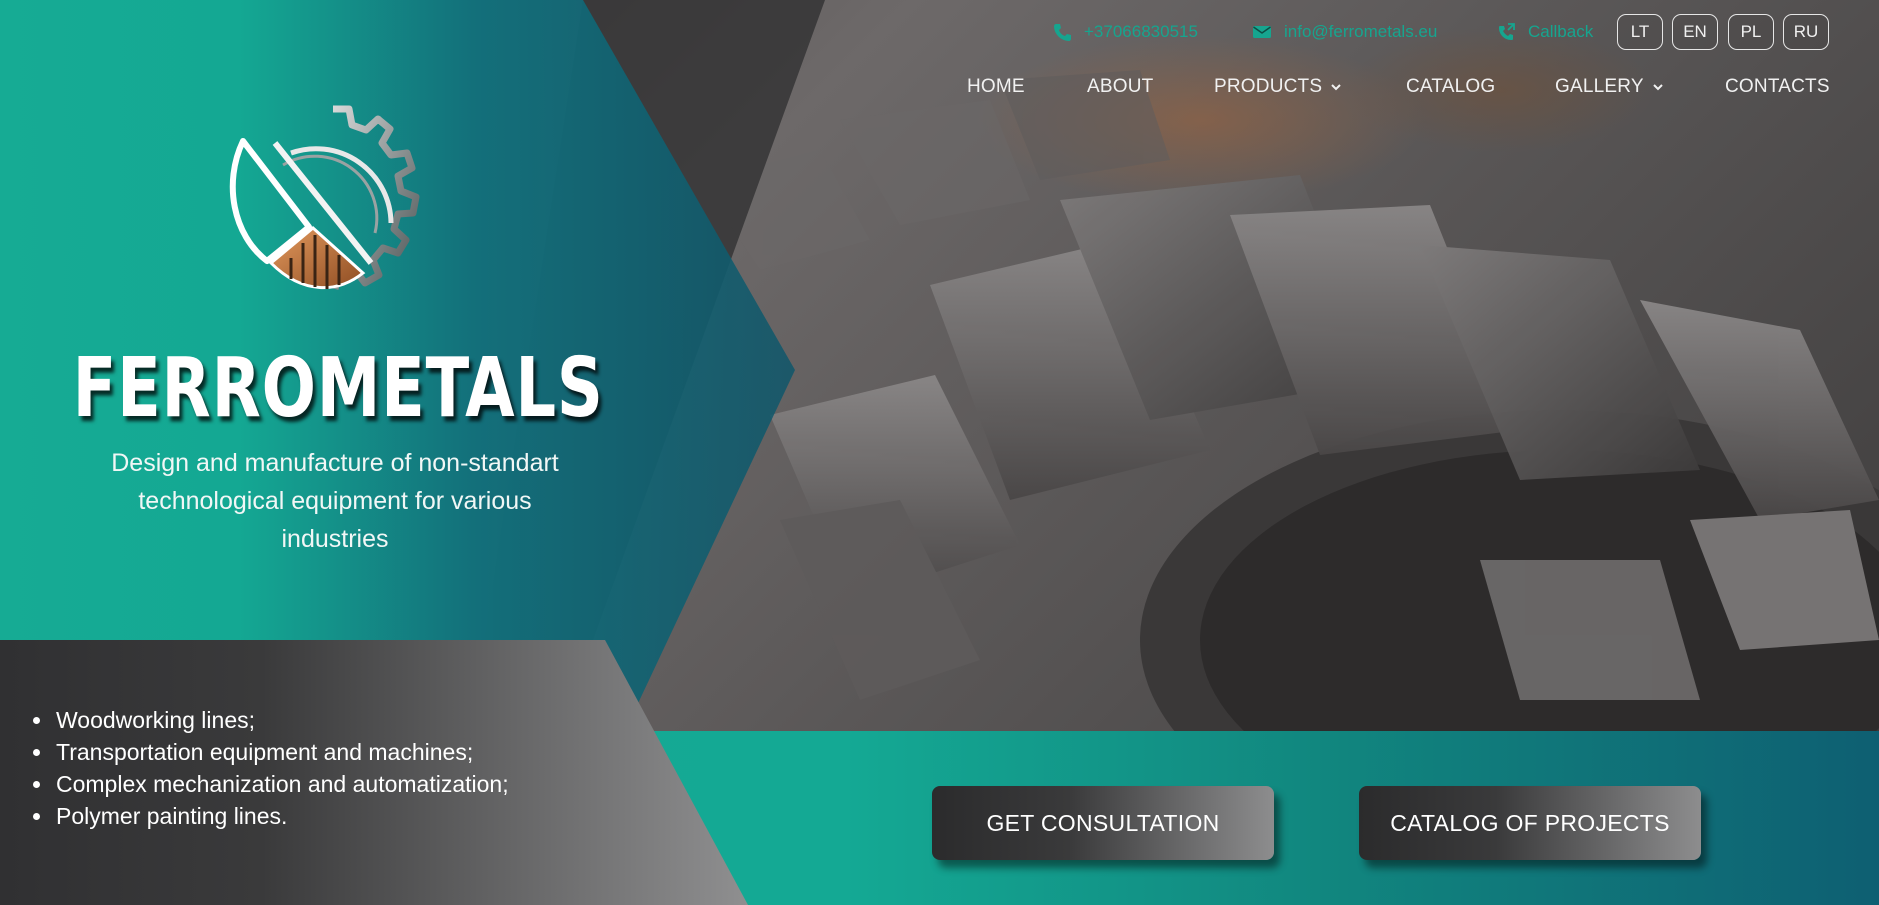  I want to click on lang-ru-button: RU, so click(1806, 32).